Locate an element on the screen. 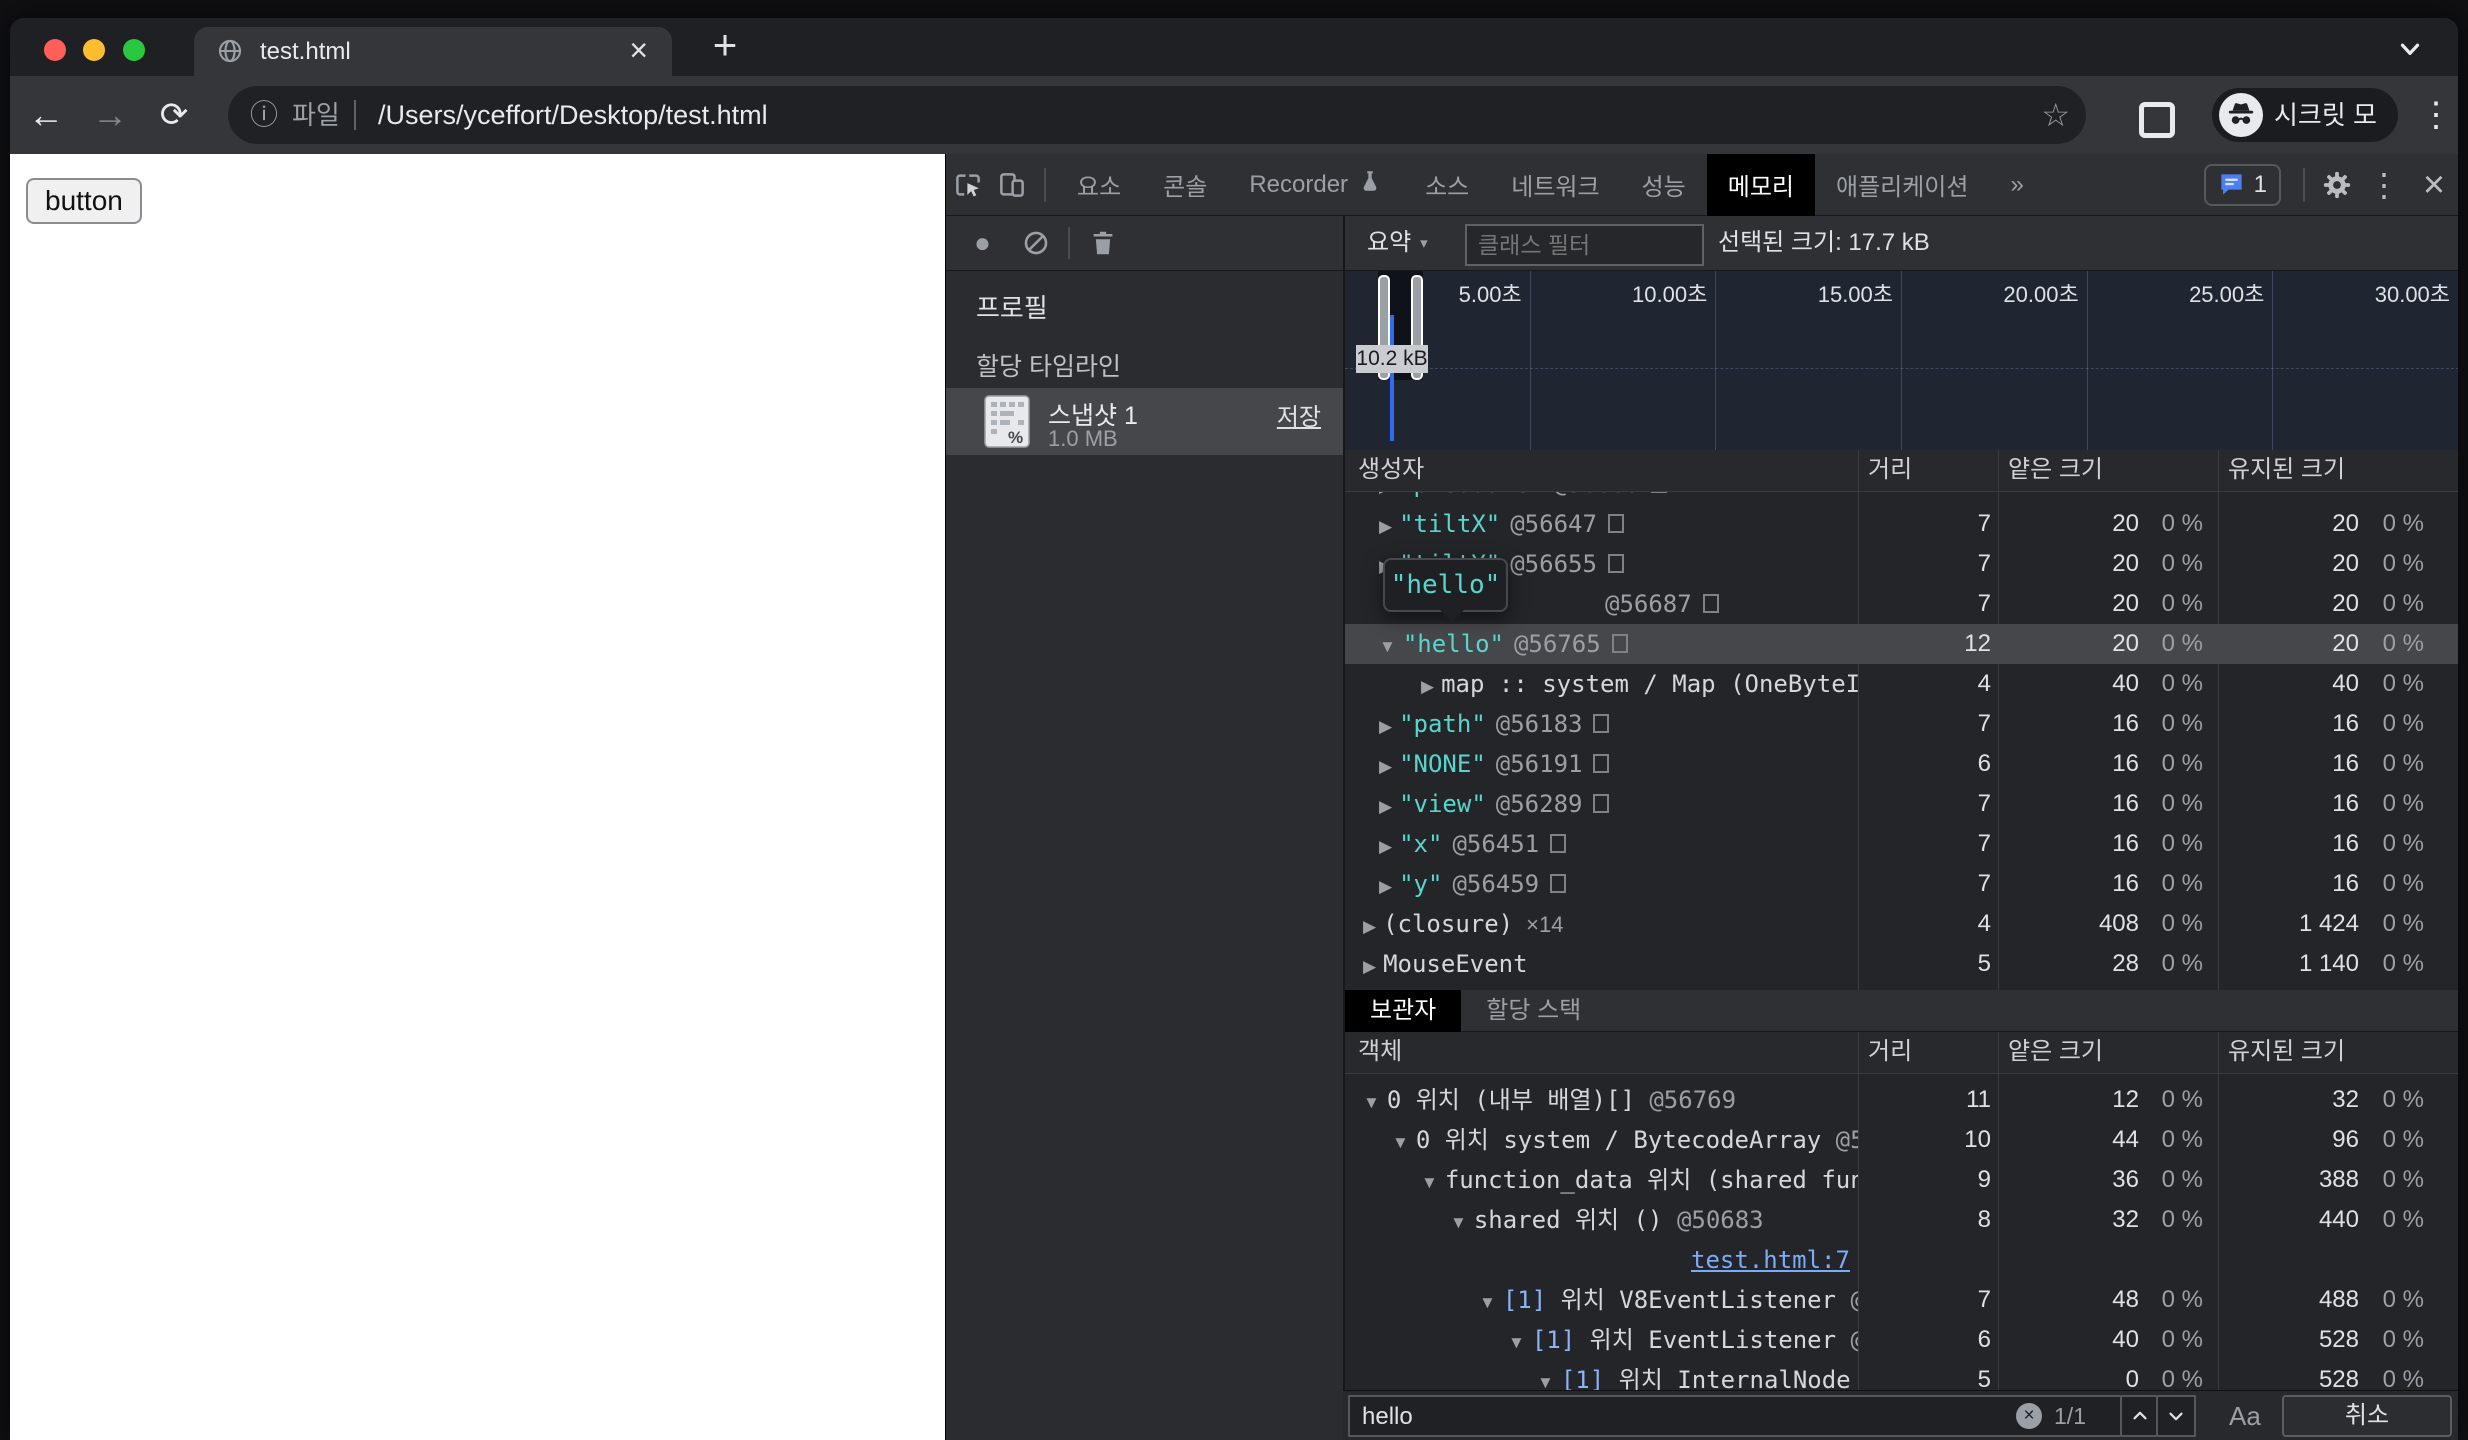  record-heap-icon: ● is located at coordinates (982, 242).